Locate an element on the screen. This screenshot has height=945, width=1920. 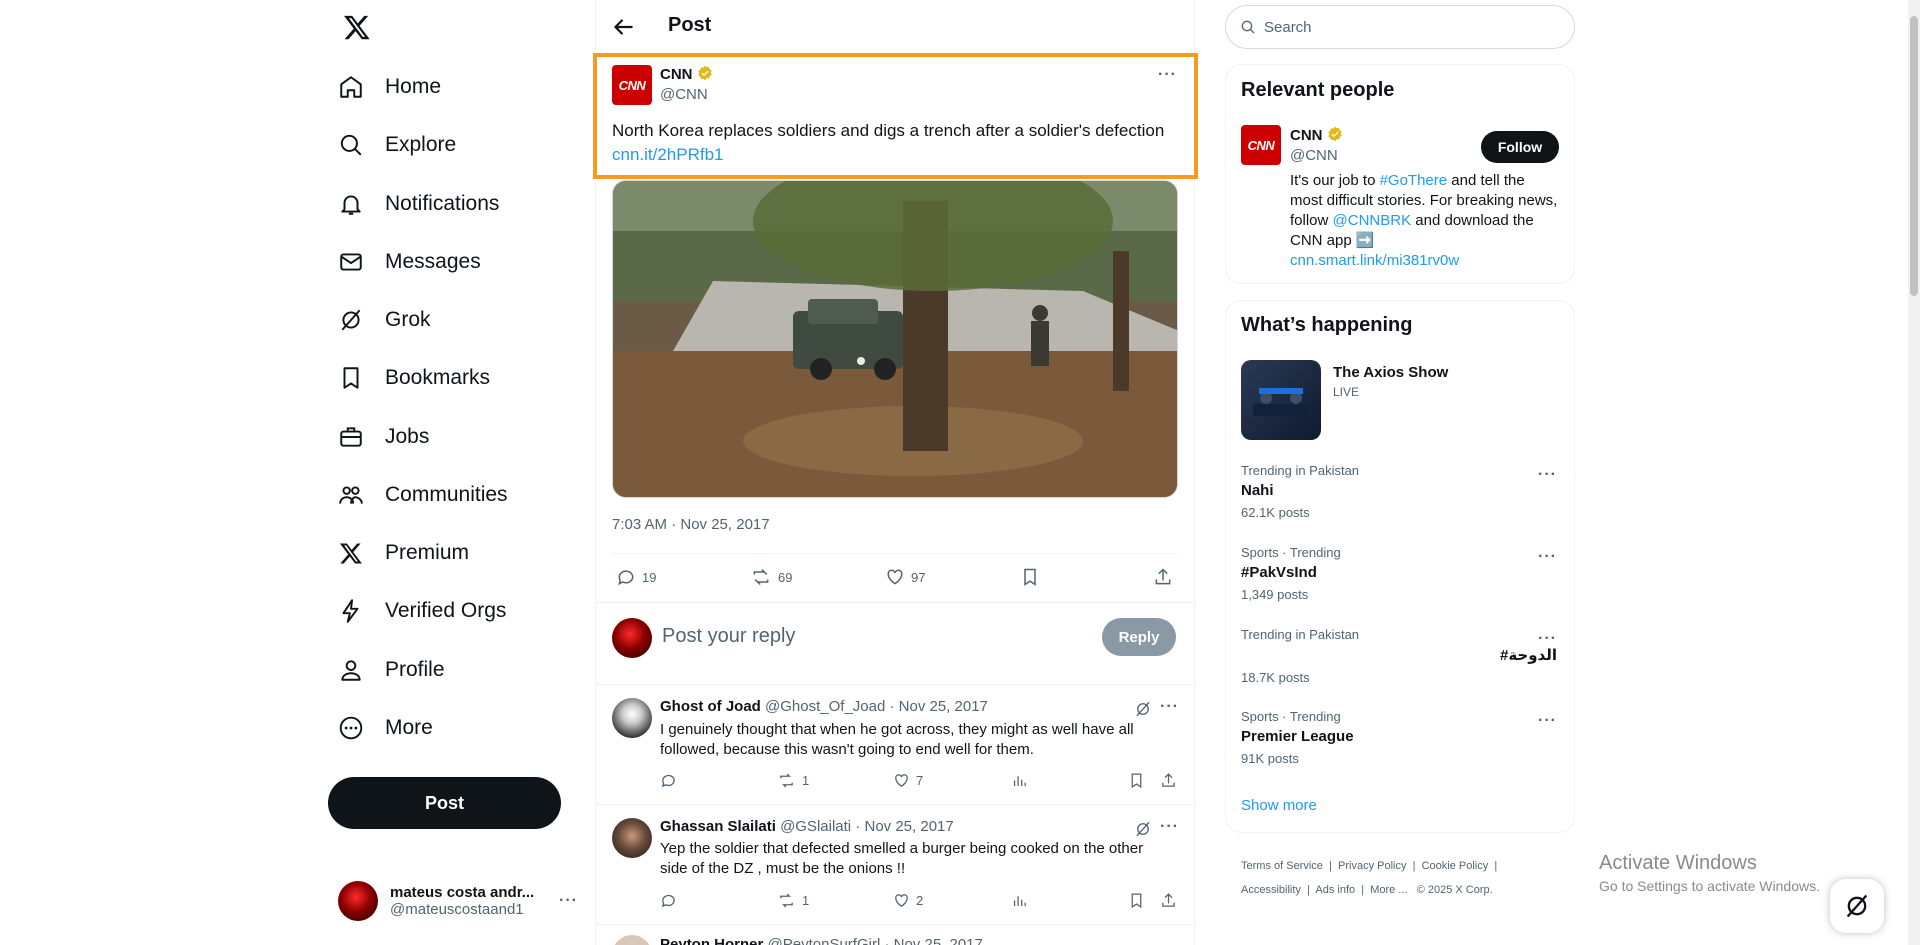
share-action is located at coordinates (1163, 577).